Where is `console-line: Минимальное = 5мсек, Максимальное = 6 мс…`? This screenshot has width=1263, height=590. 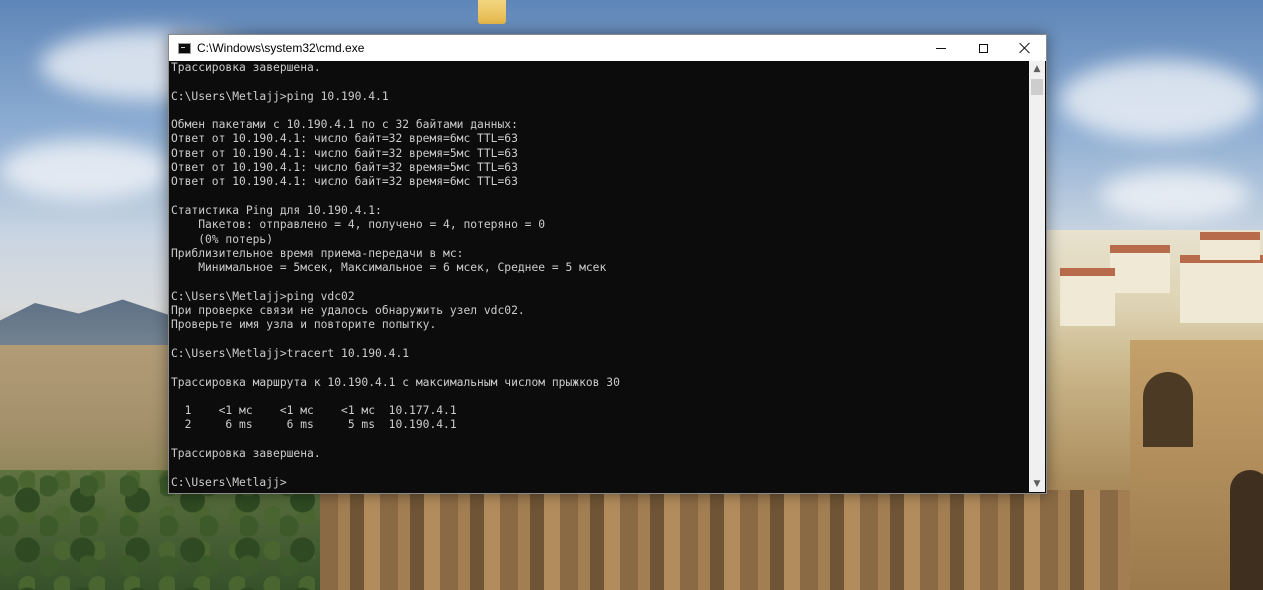 console-line: Минимальное = 5мсек, Максимальное = 6 мс… is located at coordinates (389, 268).